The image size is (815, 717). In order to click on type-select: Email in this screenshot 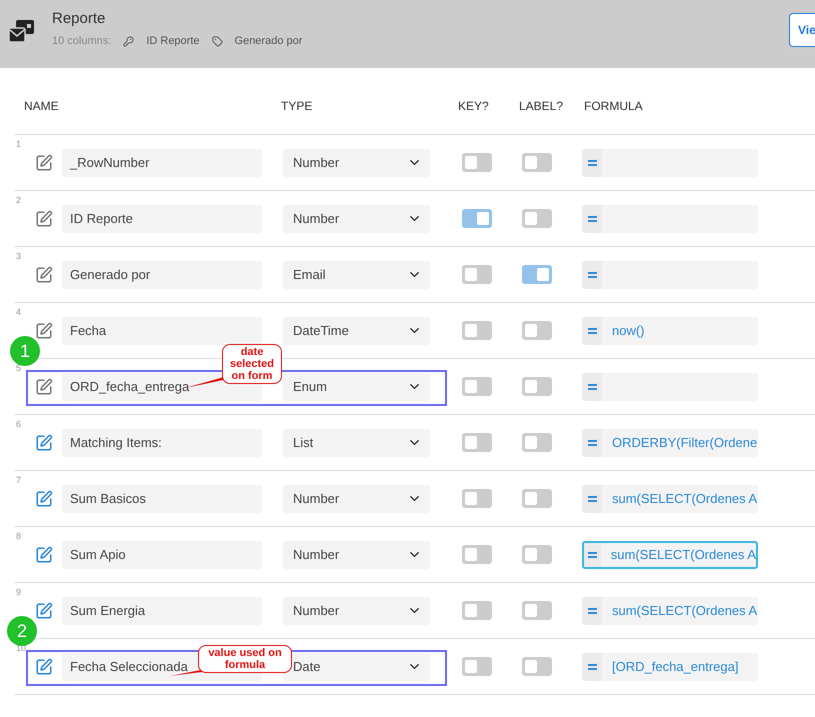, I will do `click(356, 274)`.